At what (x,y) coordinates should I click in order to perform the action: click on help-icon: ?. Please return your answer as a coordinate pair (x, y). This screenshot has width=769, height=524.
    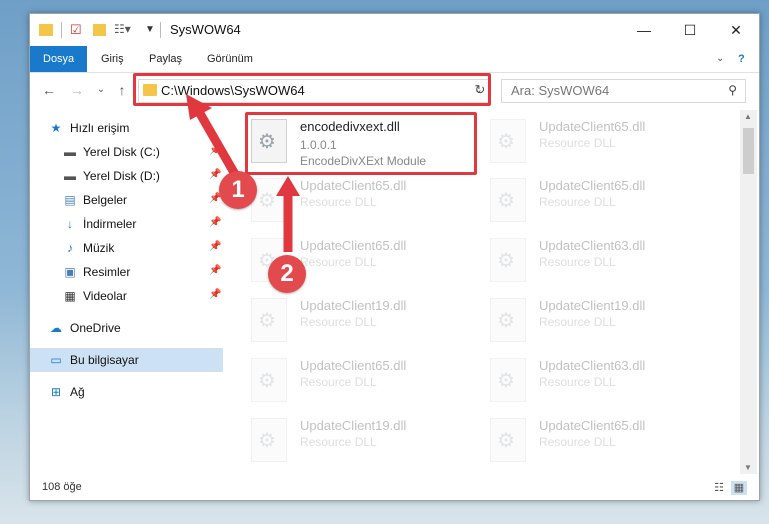
    Looking at the image, I should click on (741, 59).